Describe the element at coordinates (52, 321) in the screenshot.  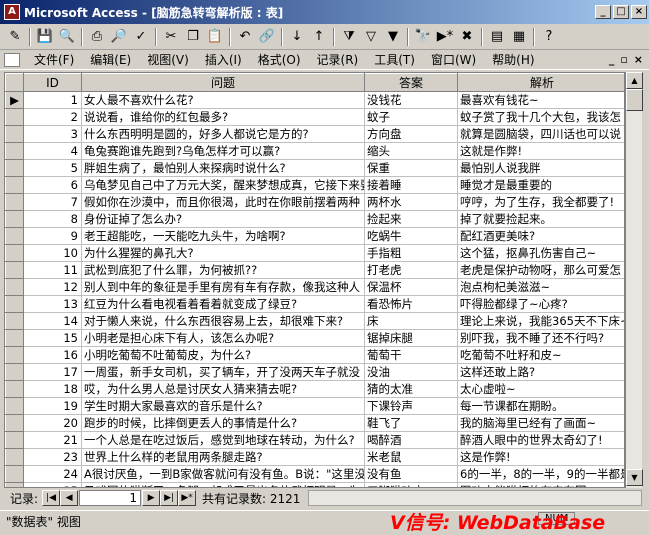
I see `cell-id: 14` at that location.